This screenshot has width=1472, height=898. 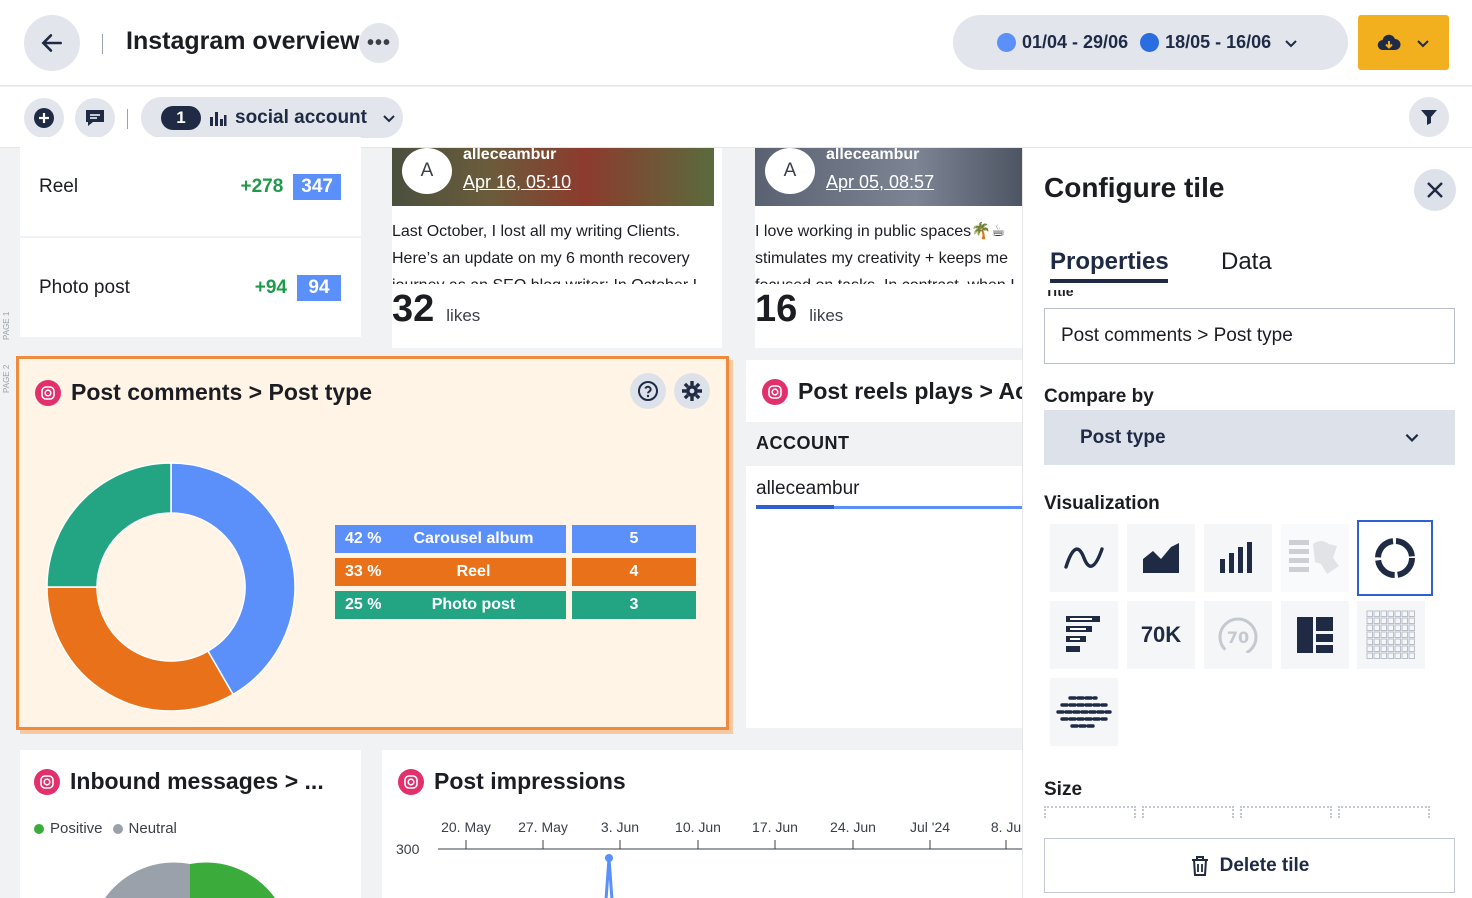 What do you see at coordinates (1161, 635) in the screenshot?
I see `viz-number-option: 70K` at bounding box center [1161, 635].